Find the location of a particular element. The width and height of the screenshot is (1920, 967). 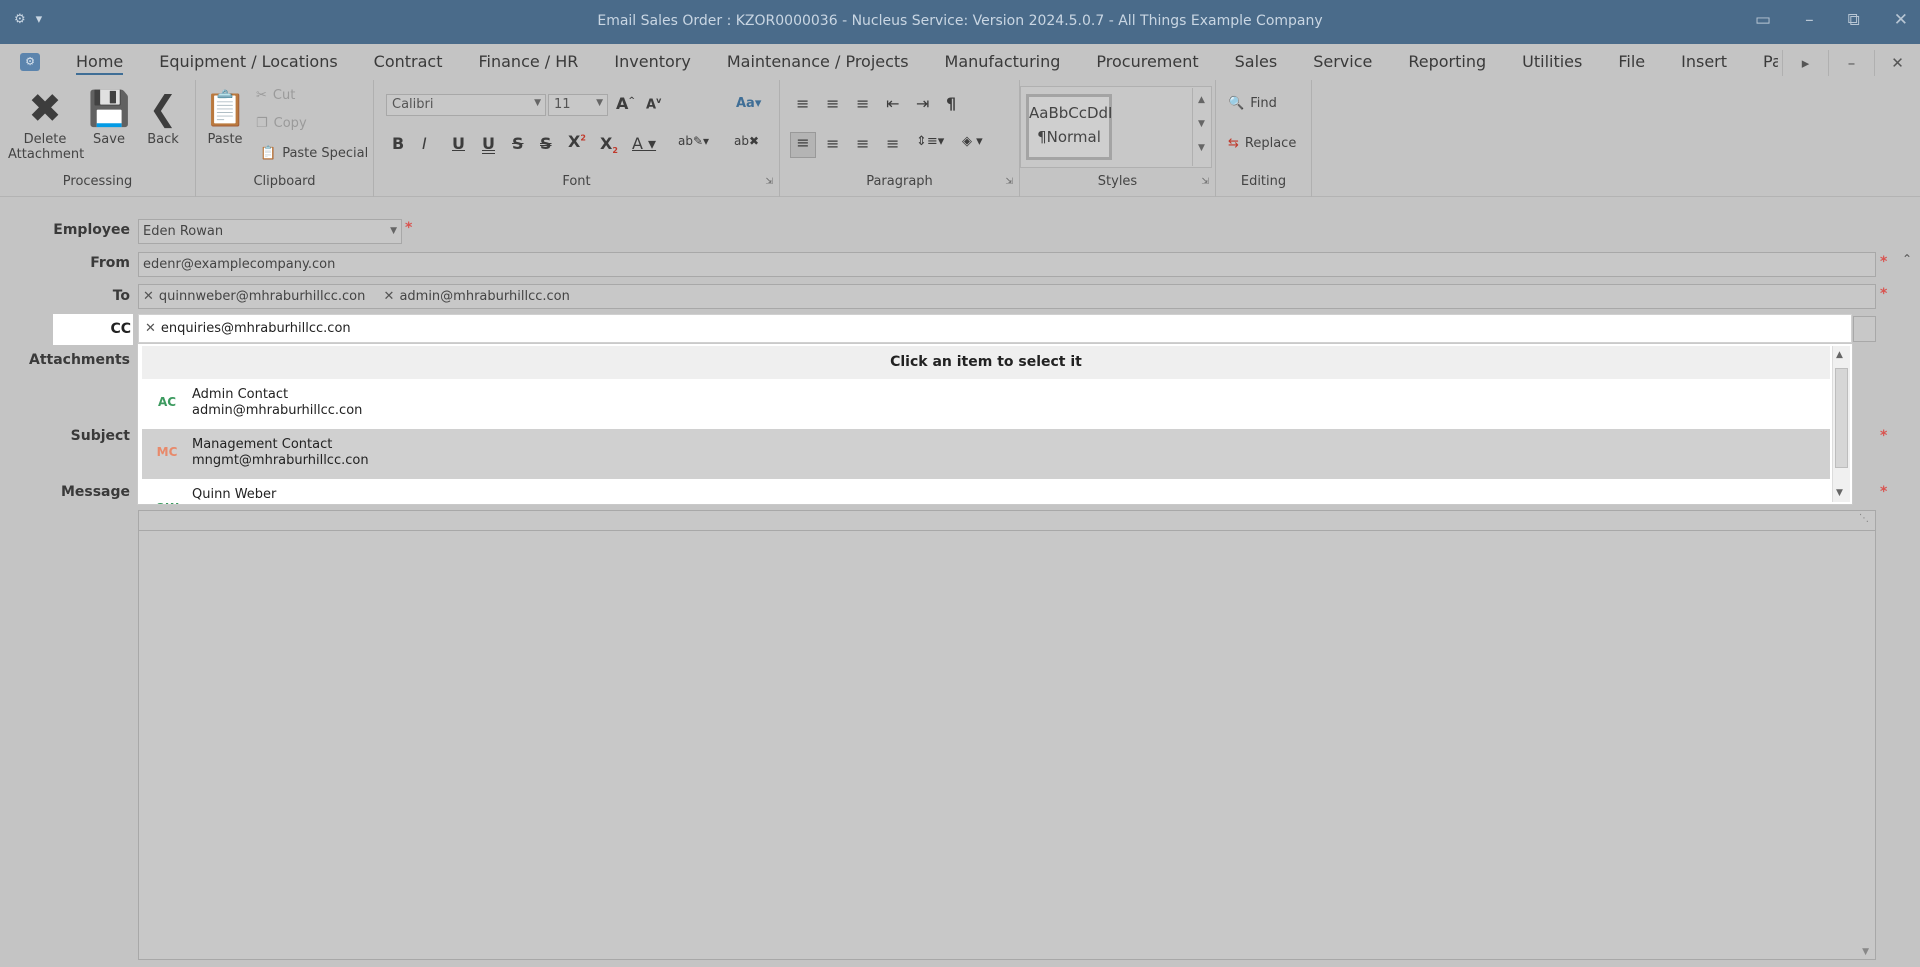

app-menu-icon: ⚙ is located at coordinates (30, 62).